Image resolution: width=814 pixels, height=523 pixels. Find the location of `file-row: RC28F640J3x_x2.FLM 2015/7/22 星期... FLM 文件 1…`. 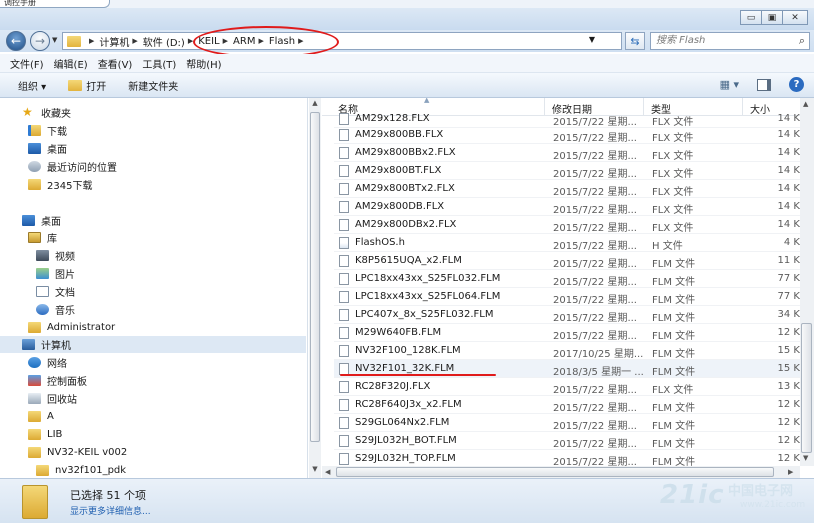

file-row: RC28F640J3x_x2.FLM 2015/7/22 星期... FLM 文件 1… is located at coordinates (567, 405).